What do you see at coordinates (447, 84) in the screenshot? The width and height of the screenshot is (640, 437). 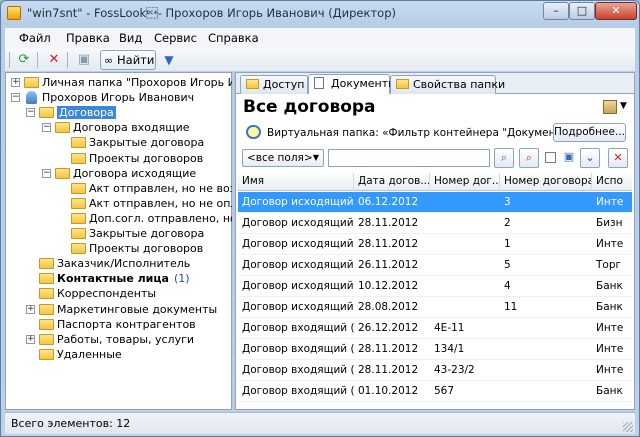 I see `tab-folder-properties: Свойства папки` at bounding box center [447, 84].